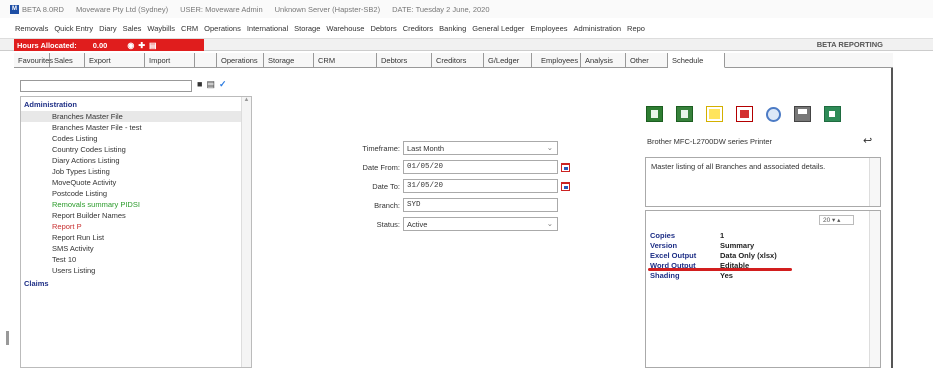  Describe the element at coordinates (691, 275) in the screenshot. I see `prop-row: Shading Yes` at that location.